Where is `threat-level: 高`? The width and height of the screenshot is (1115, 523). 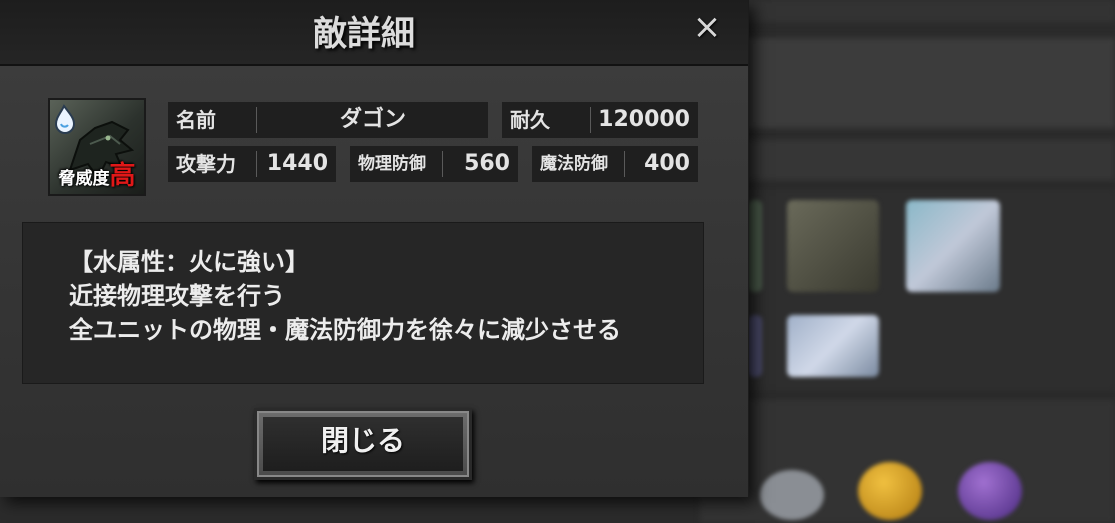 threat-level: 高 is located at coordinates (122, 176).